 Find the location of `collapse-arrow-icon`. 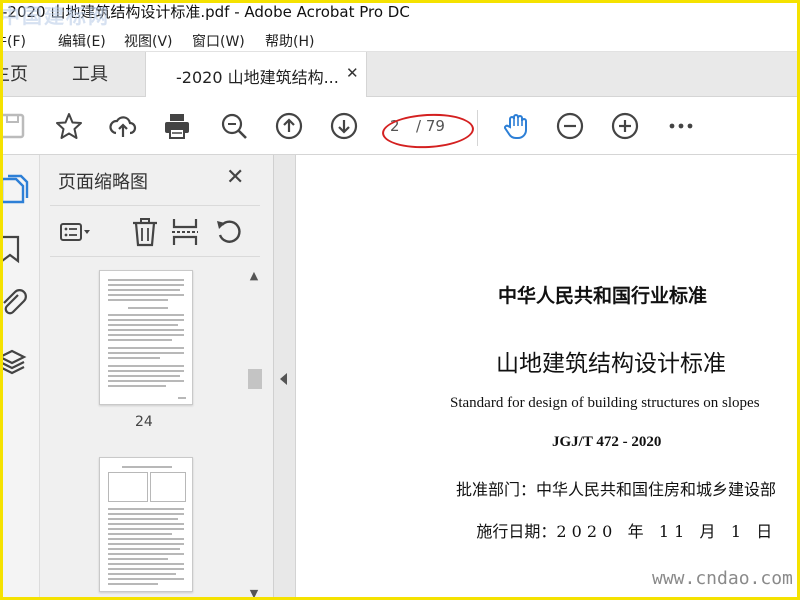

collapse-arrow-icon is located at coordinates (283, 379).